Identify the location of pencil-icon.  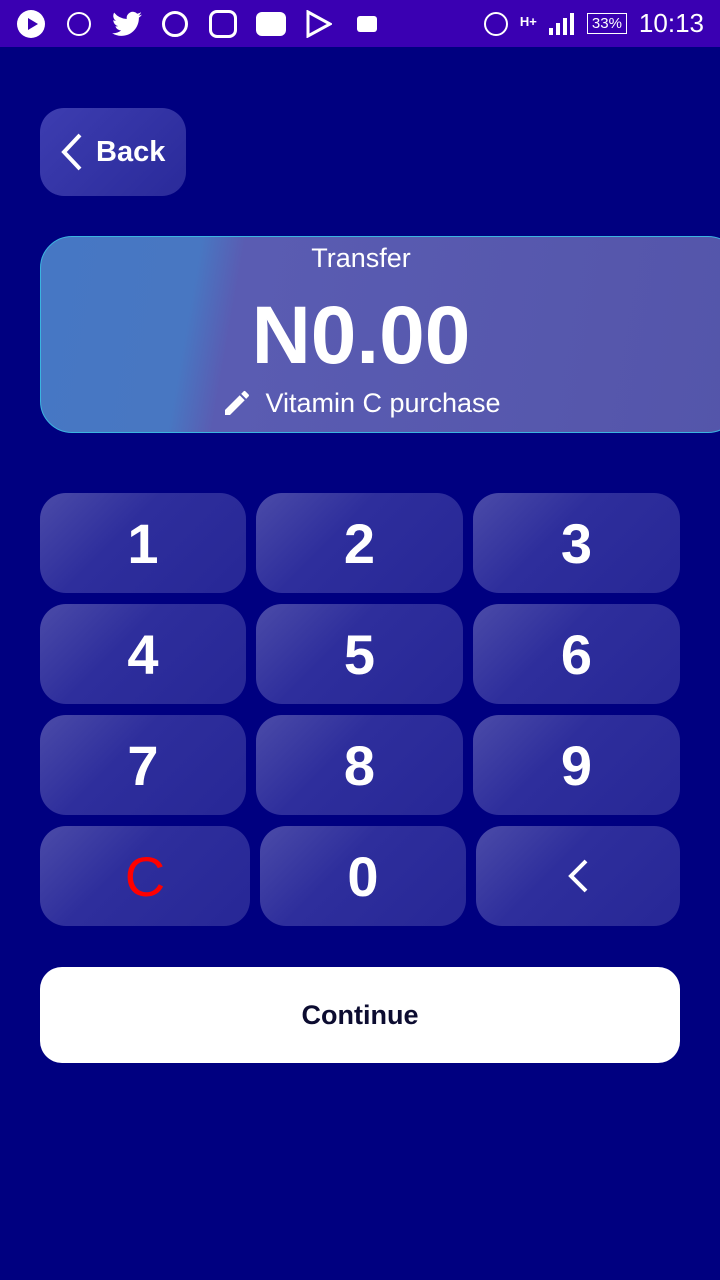
(237, 402).